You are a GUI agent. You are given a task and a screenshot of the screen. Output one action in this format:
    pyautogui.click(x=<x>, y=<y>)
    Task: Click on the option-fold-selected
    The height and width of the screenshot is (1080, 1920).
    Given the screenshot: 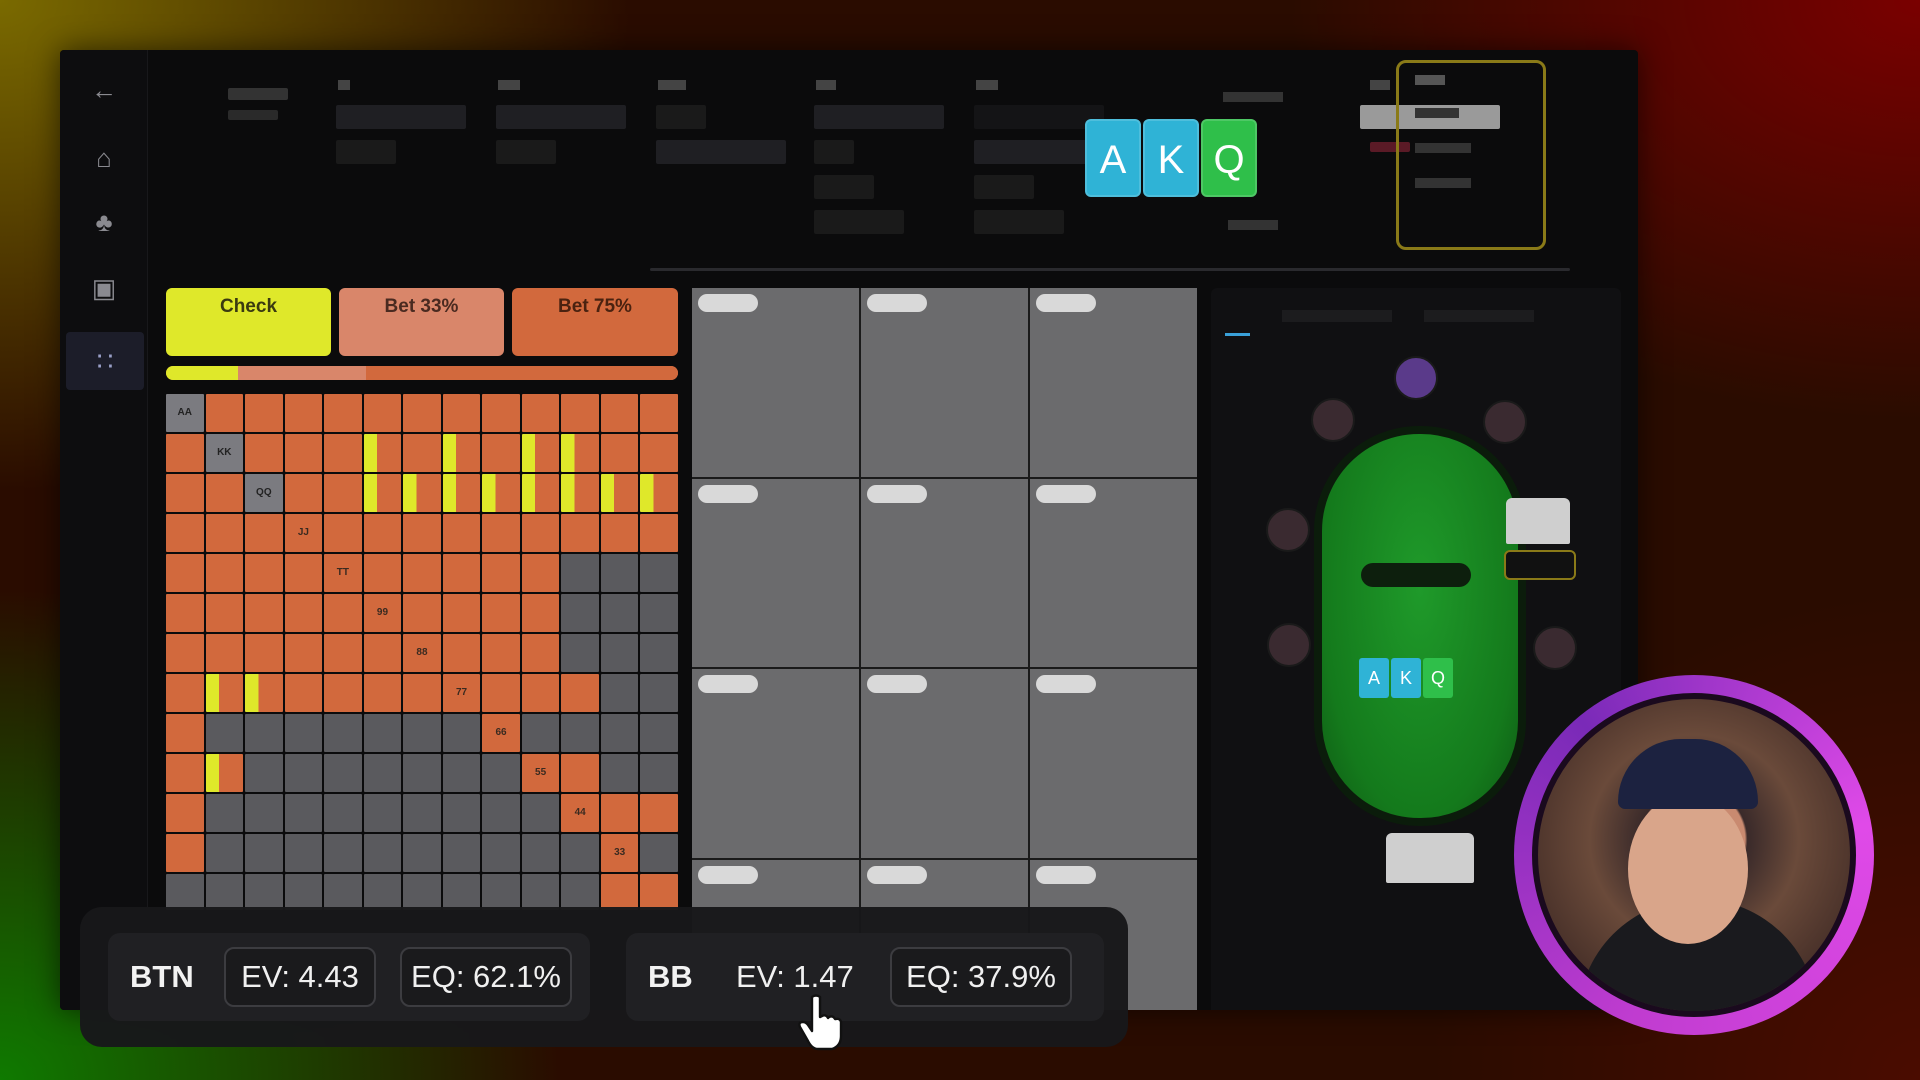 What is the action you would take?
    pyautogui.click(x=879, y=117)
    